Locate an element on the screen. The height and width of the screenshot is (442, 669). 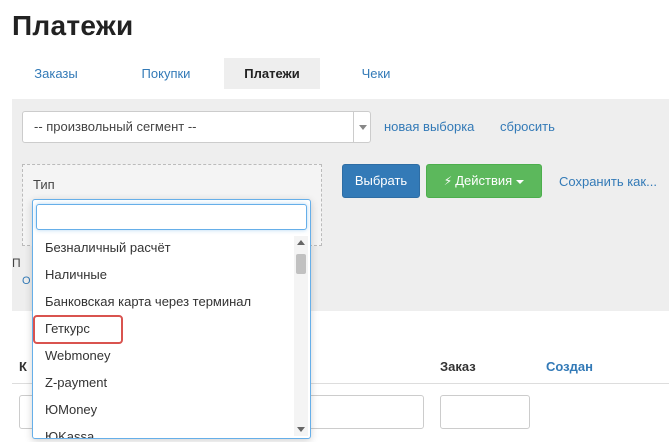
dropdown-search-input is located at coordinates (171, 217).